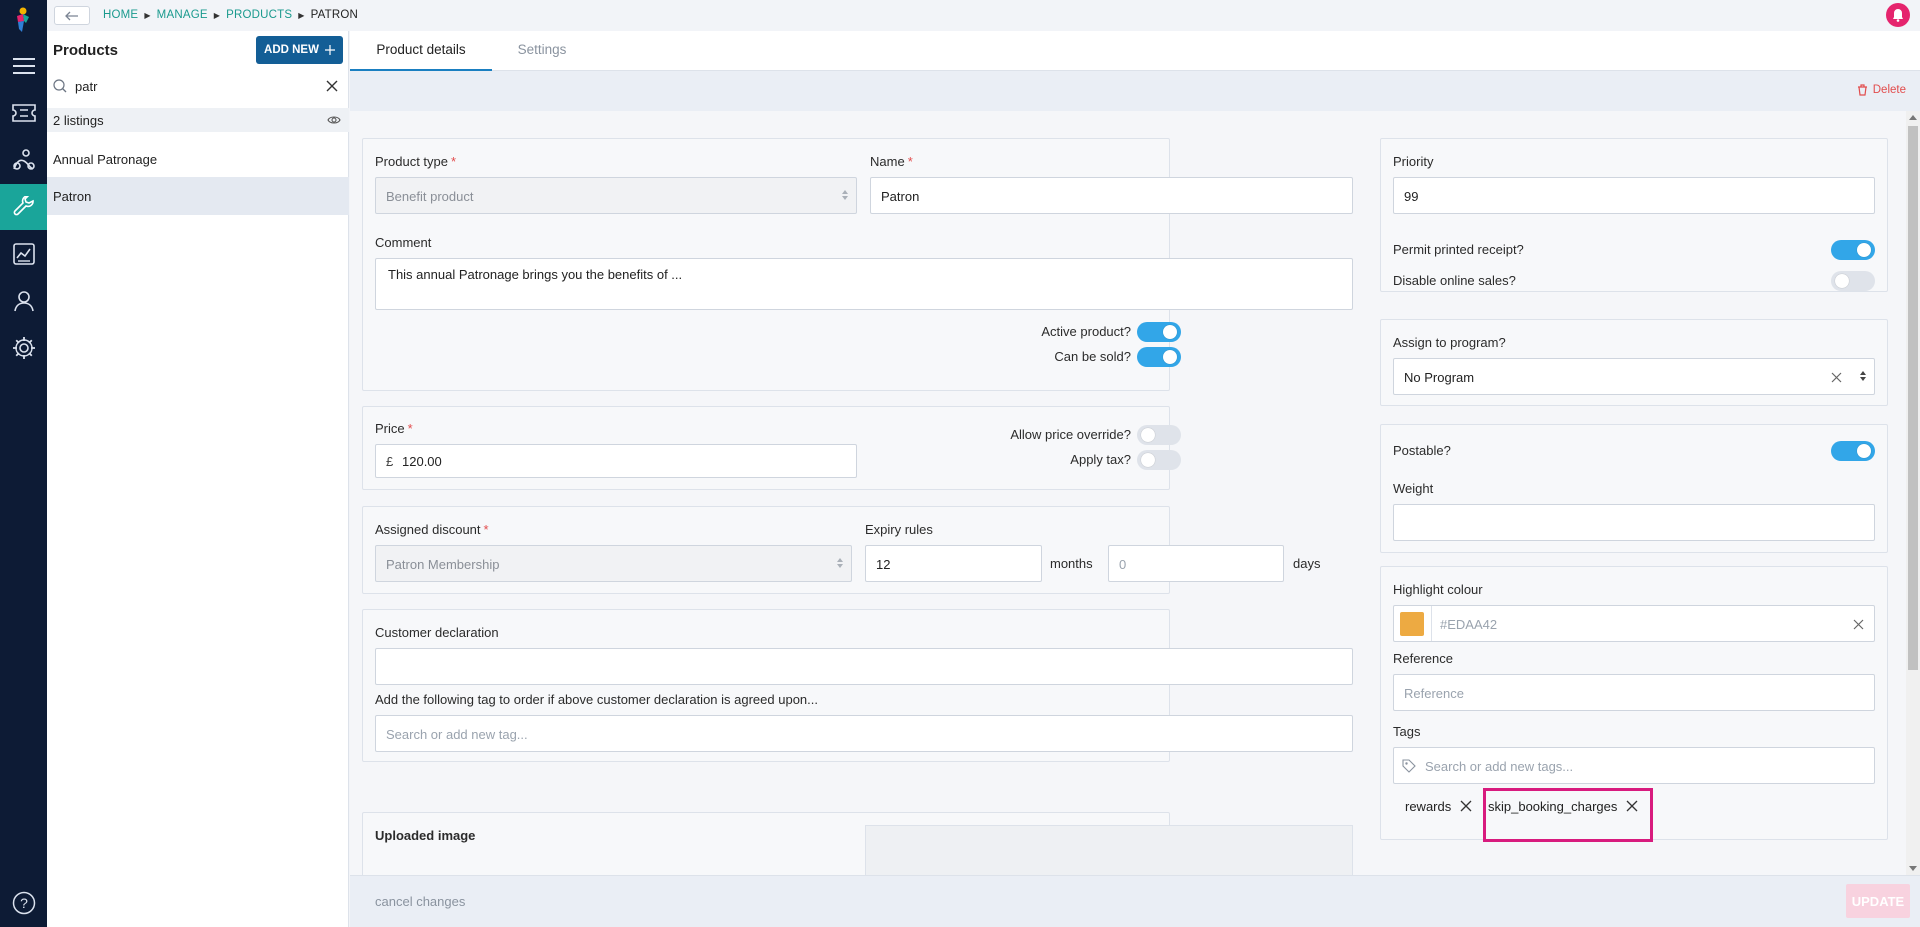 The width and height of the screenshot is (1920, 927). I want to click on scroll-thumb, so click(1913, 398).